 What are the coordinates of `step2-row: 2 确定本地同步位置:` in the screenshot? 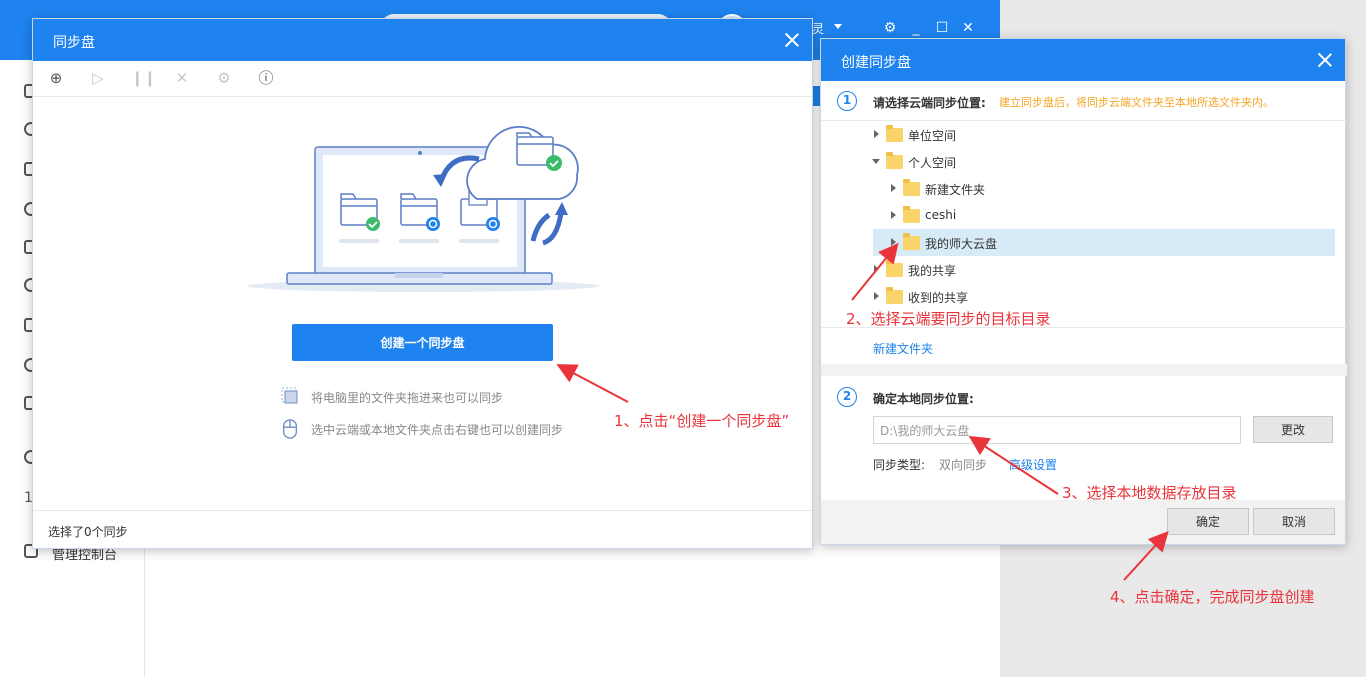 It's located at (1084, 397).